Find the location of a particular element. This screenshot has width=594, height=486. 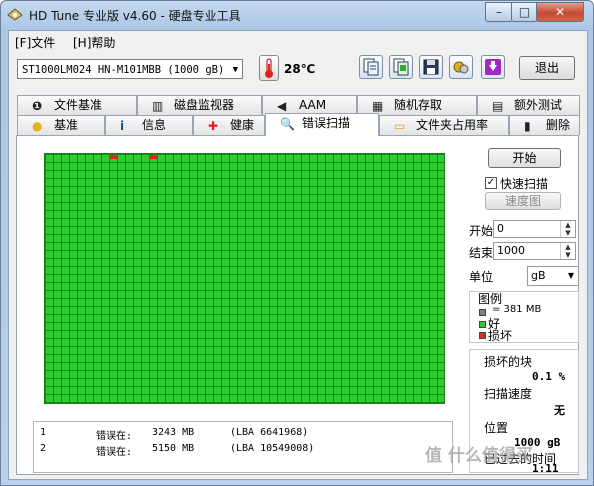

menu-help: [H]帮助 is located at coordinates (94, 42).